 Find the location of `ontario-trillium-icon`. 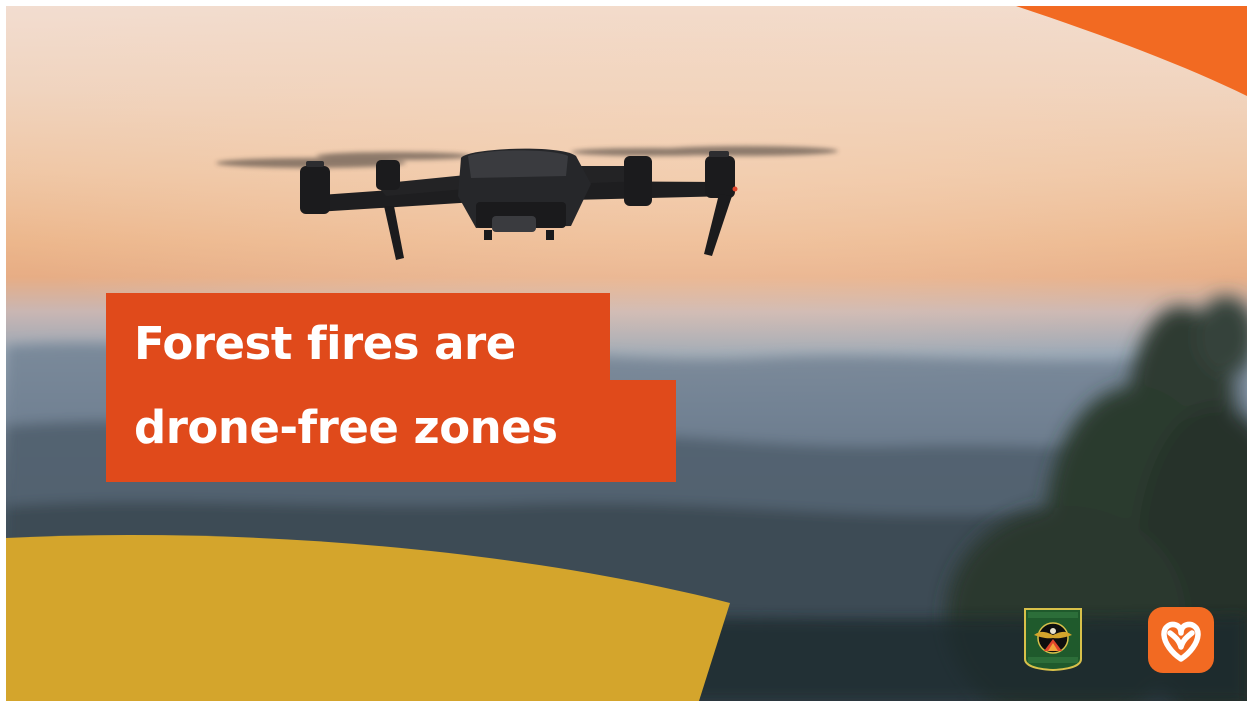

ontario-trillium-icon is located at coordinates (1181, 640).